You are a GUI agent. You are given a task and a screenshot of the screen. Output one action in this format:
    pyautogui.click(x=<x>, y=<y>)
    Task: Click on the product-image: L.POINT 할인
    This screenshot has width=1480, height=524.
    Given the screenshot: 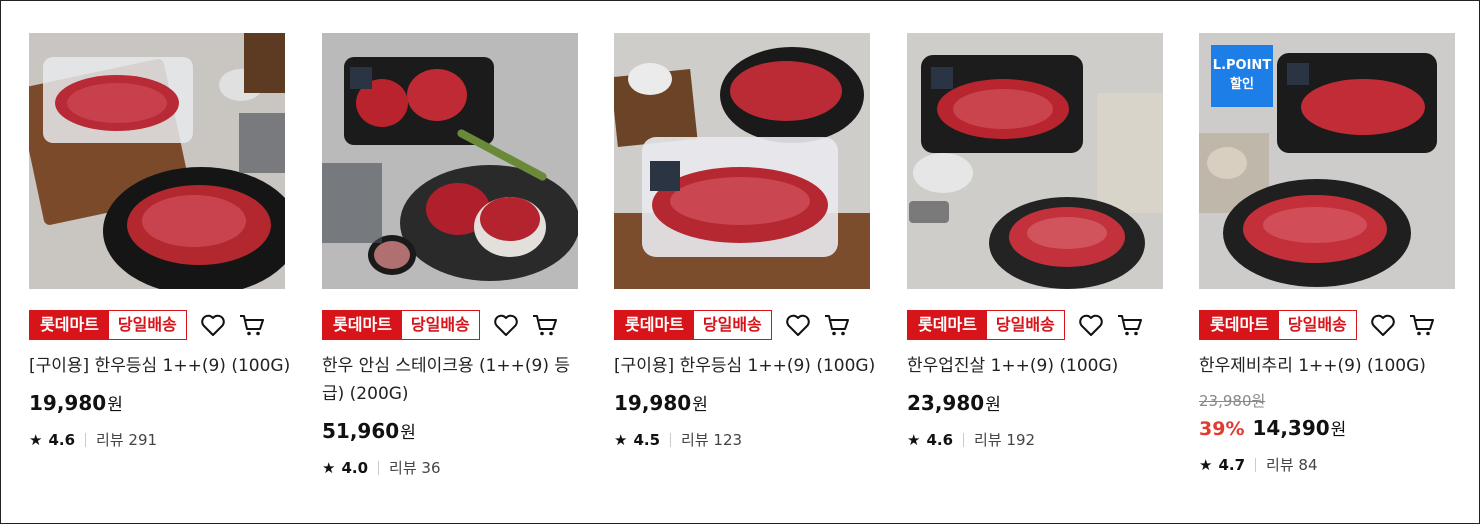 What is the action you would take?
    pyautogui.click(x=1327, y=161)
    